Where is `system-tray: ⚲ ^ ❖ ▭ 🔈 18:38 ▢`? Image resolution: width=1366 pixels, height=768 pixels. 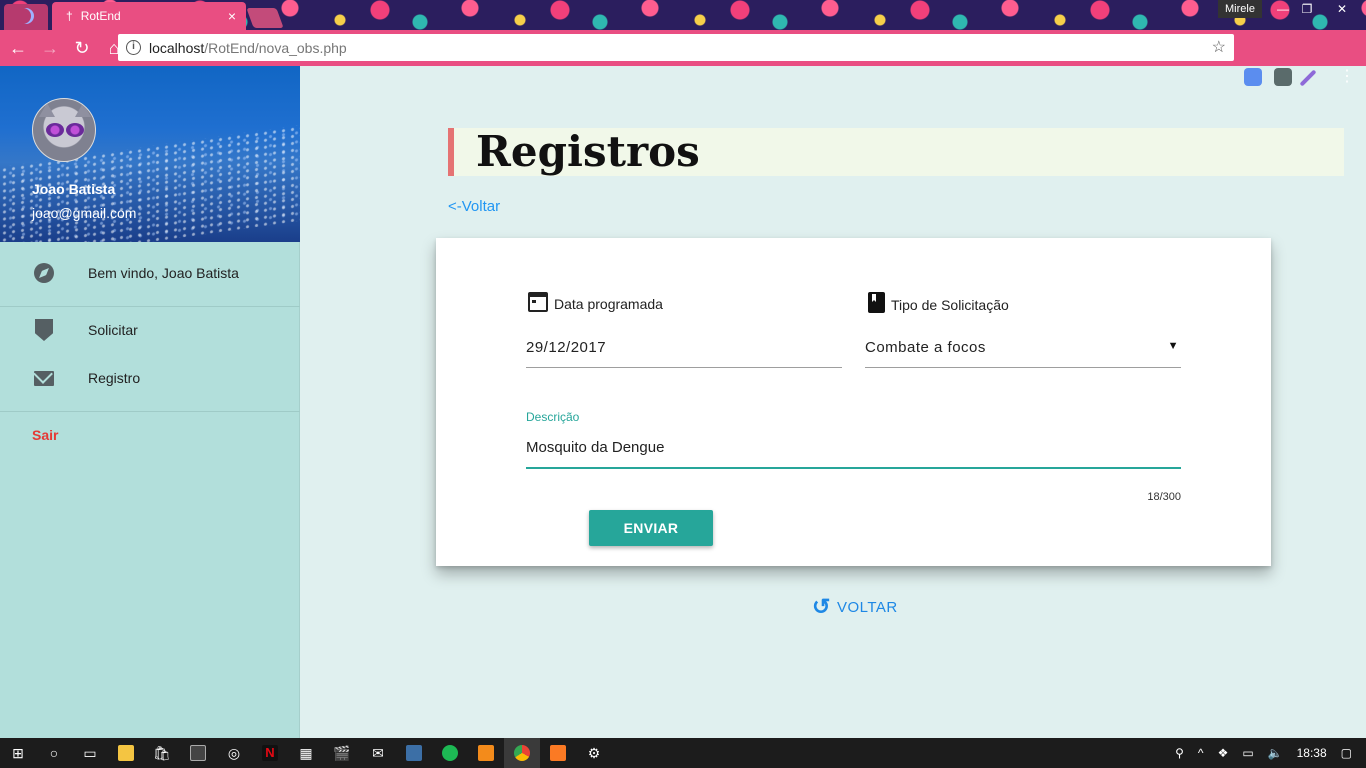 system-tray: ⚲ ^ ❖ ▭ 🔈 18:38 ▢ is located at coordinates (1267, 753).